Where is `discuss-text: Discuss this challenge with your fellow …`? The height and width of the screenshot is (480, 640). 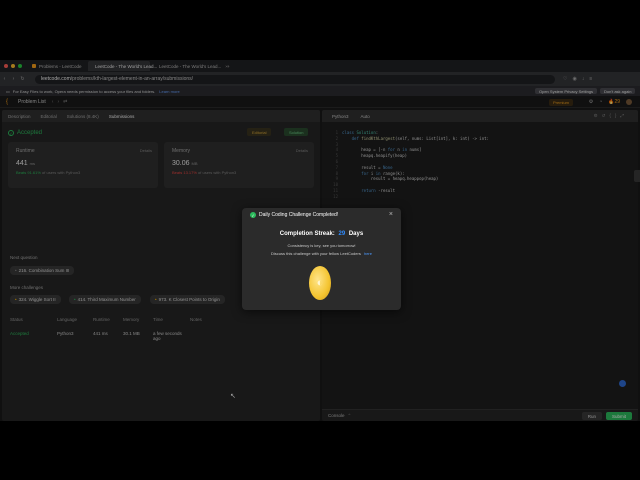
discuss-text: Discuss this challenge with your fellow … is located at coordinates (316, 253).